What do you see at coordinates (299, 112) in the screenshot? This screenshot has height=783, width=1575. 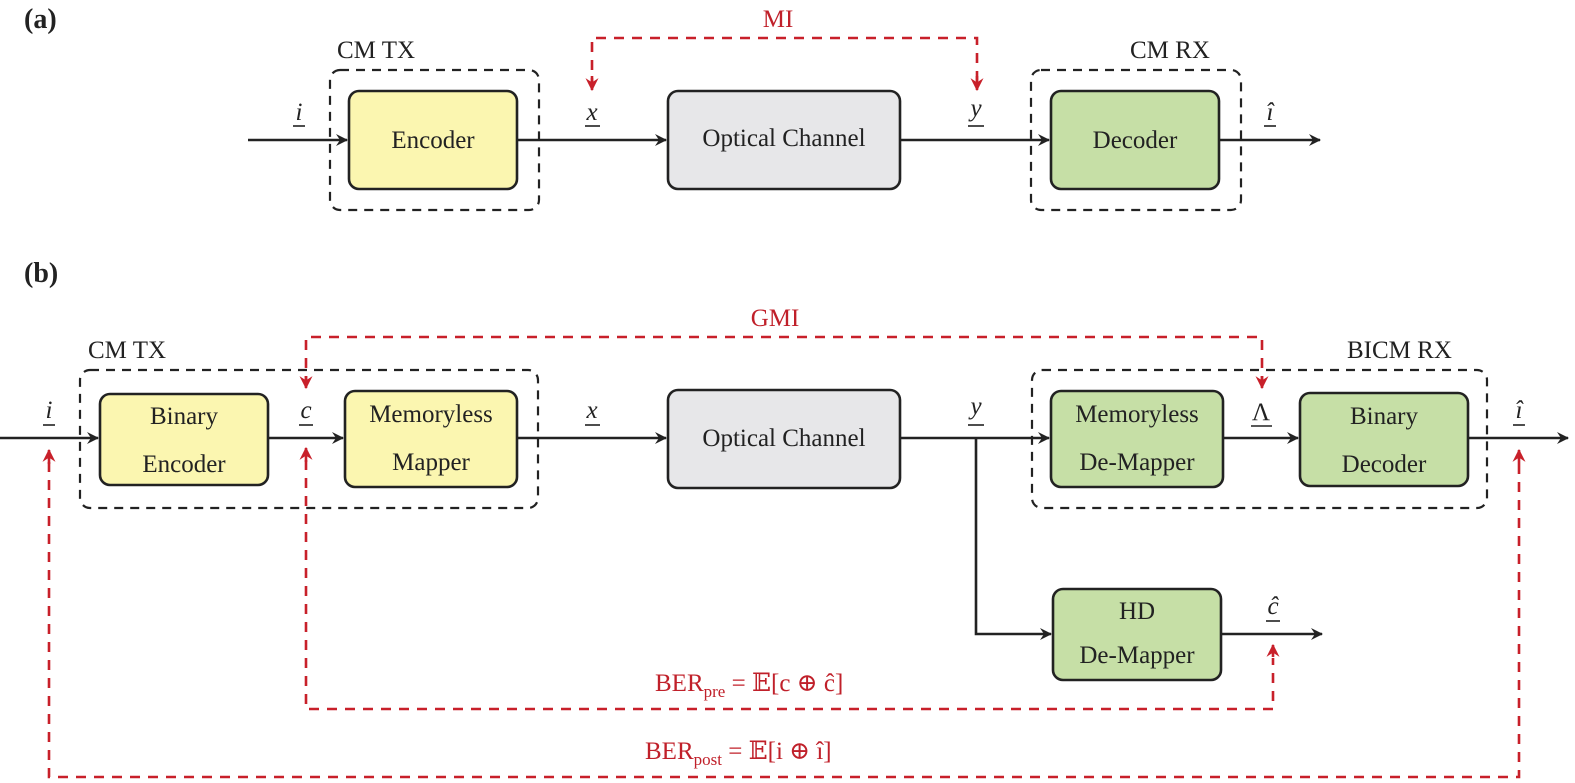 I see `signal-i: i` at bounding box center [299, 112].